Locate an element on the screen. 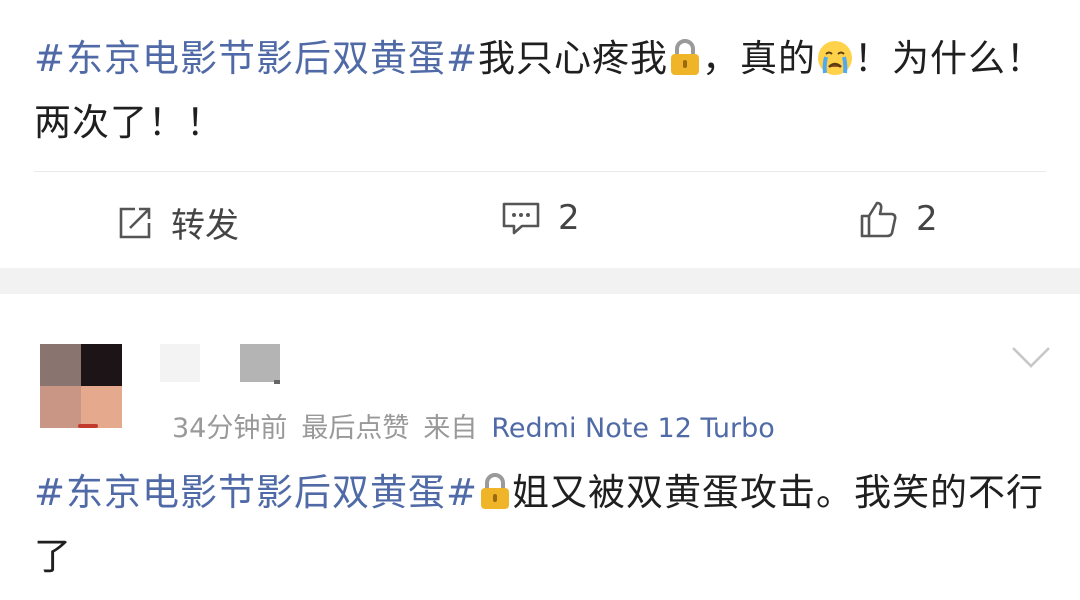 This screenshot has width=1080, height=600. comment-status: 最后点赞 is located at coordinates (355, 428).